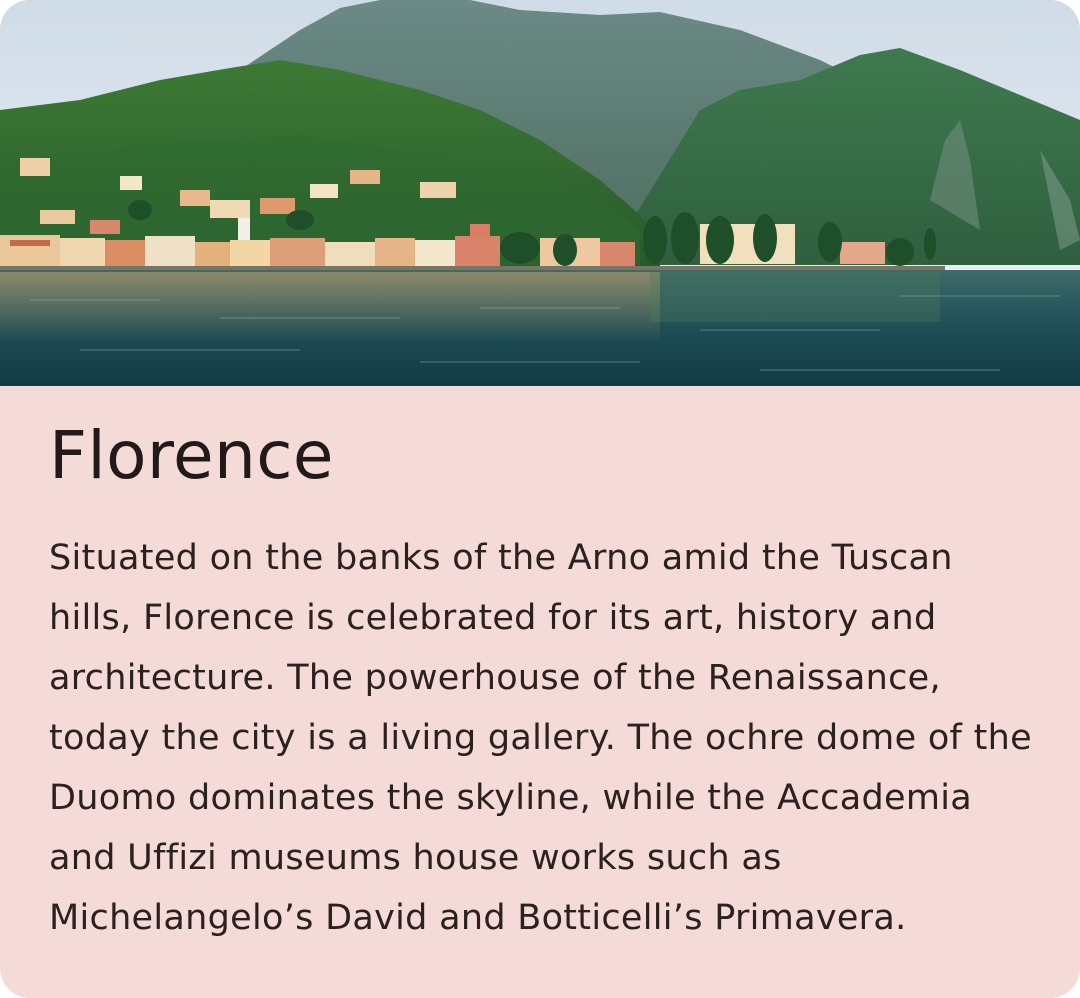 The height and width of the screenshot is (998, 1080). I want to click on card-title: Florence, so click(191, 455).